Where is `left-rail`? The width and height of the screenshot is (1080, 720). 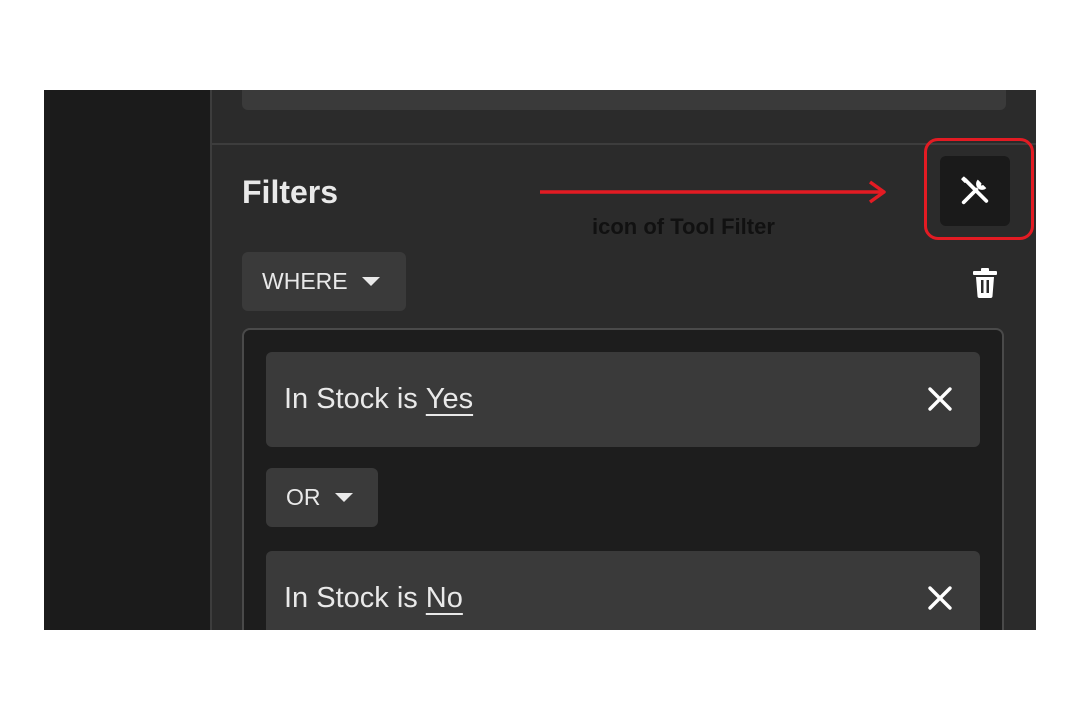
left-rail is located at coordinates (127, 360).